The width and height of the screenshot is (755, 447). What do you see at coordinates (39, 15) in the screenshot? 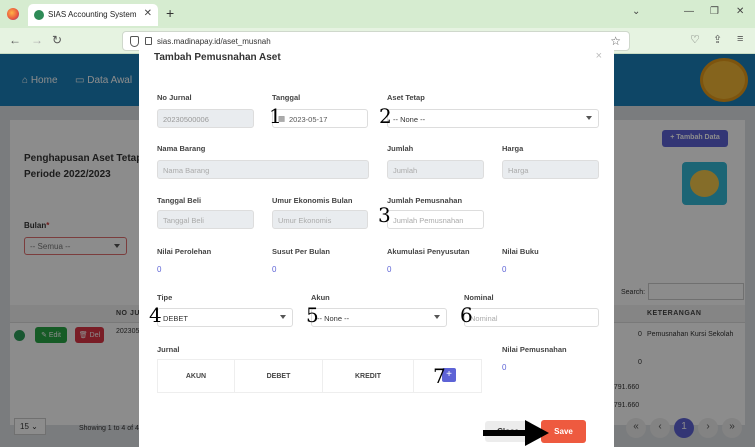
I see `site-favicon-icon` at bounding box center [39, 15].